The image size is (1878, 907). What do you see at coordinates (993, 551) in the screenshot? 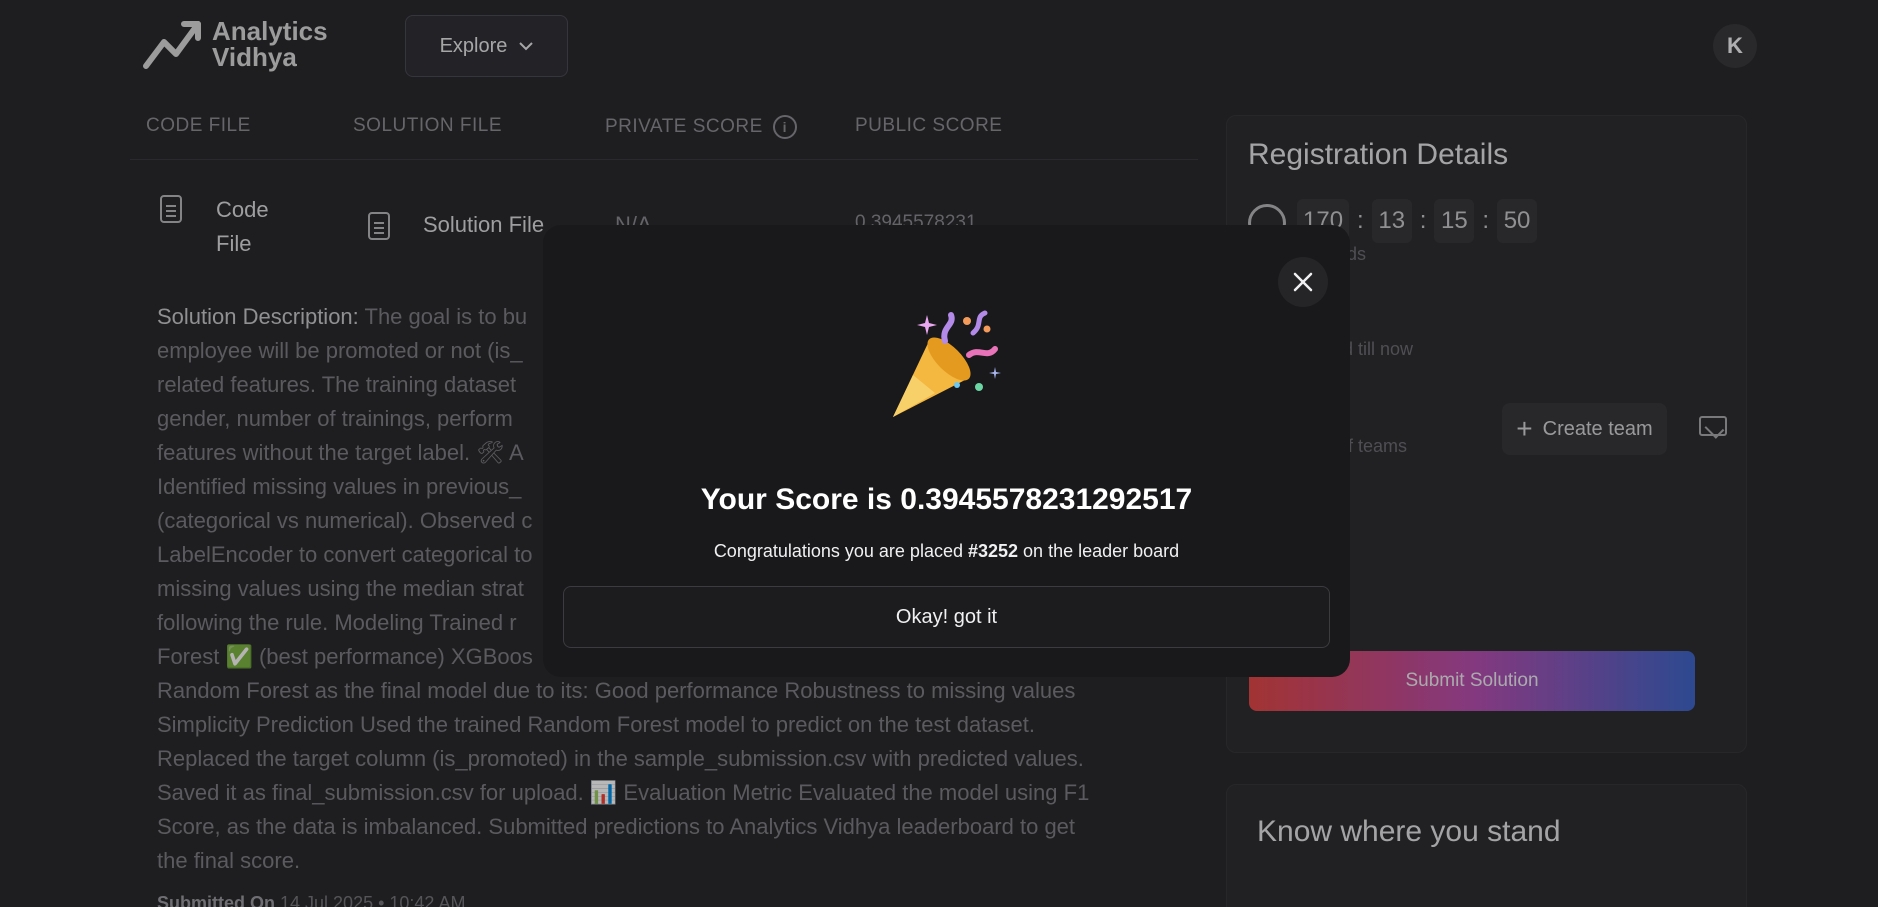
I see `leaderboard-rank: #3252` at bounding box center [993, 551].